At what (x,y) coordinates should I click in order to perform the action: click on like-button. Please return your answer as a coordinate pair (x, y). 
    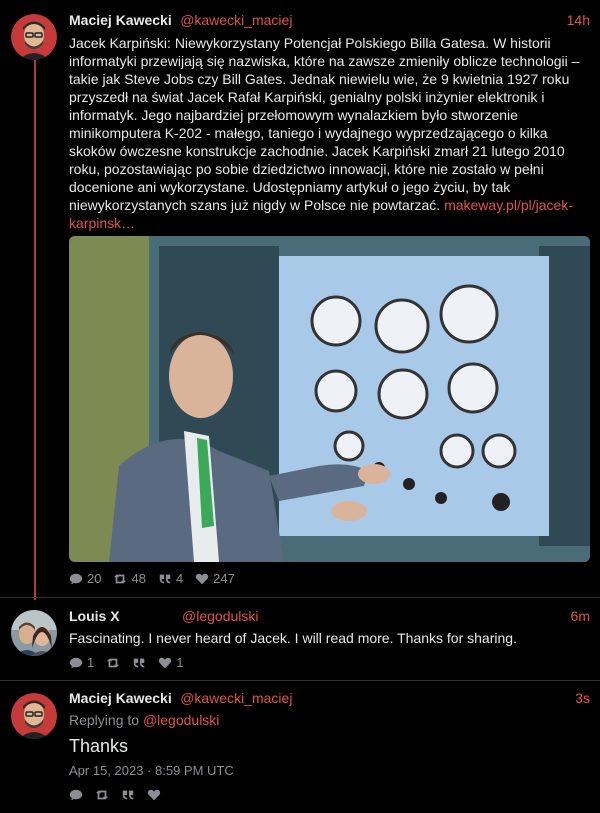
    Looking at the image, I should click on (154, 795).